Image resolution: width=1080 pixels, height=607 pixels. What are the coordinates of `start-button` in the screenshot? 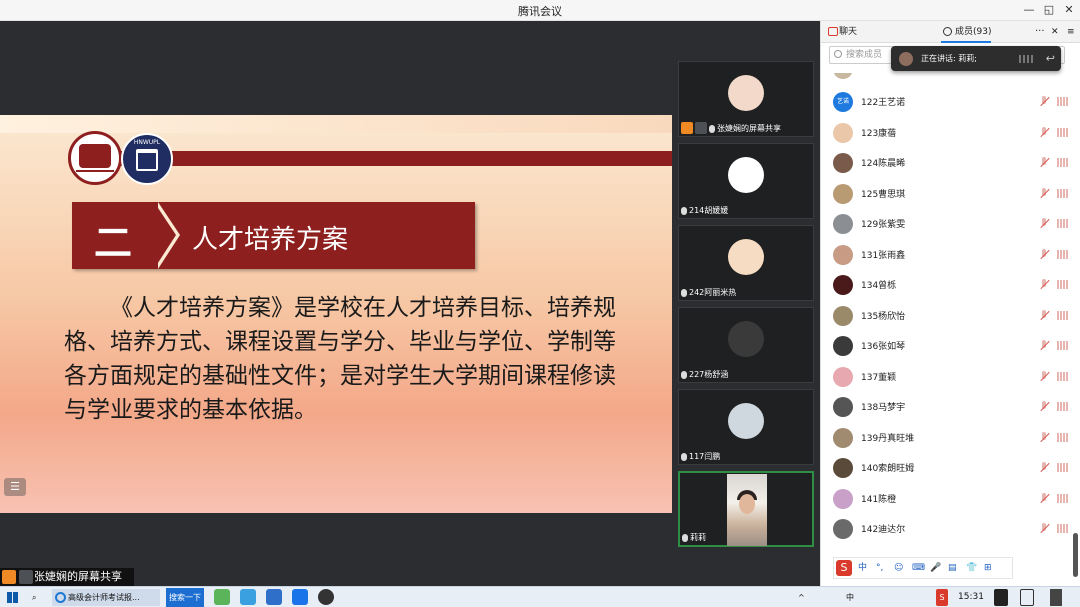 It's located at (13, 597).